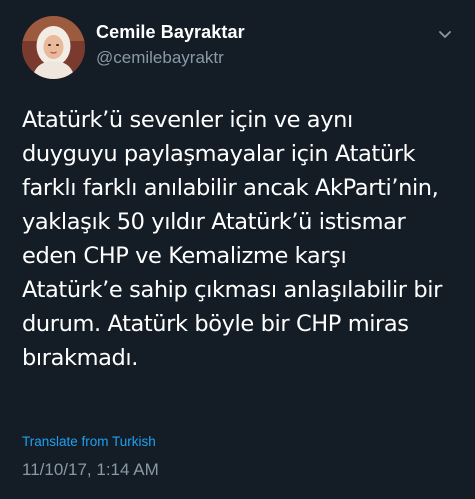 This screenshot has width=475, height=499. I want to click on avatar-image, so click(53, 47).